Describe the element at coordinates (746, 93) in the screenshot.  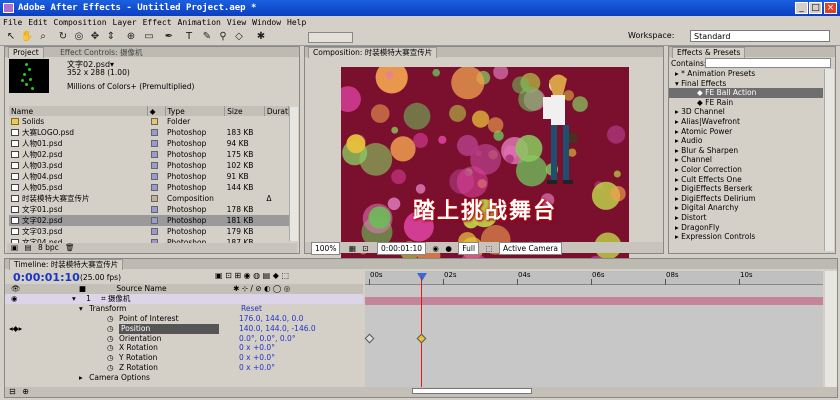
I see `effect-item: ◆ FE Ball Action` at that location.